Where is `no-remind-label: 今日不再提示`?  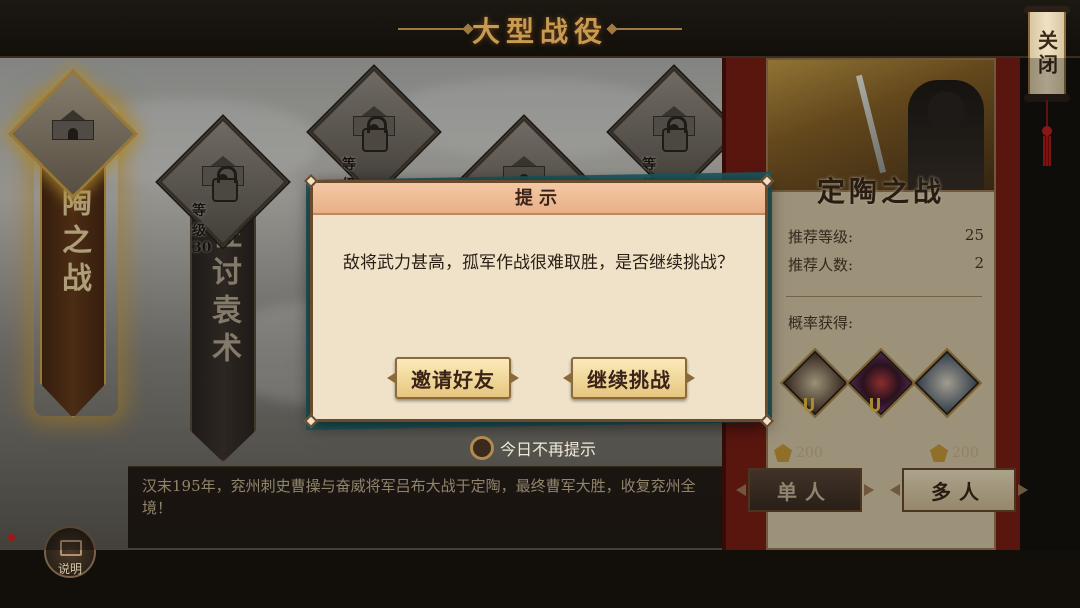
no-remind-label: 今日不再提示 is located at coordinates (548, 449).